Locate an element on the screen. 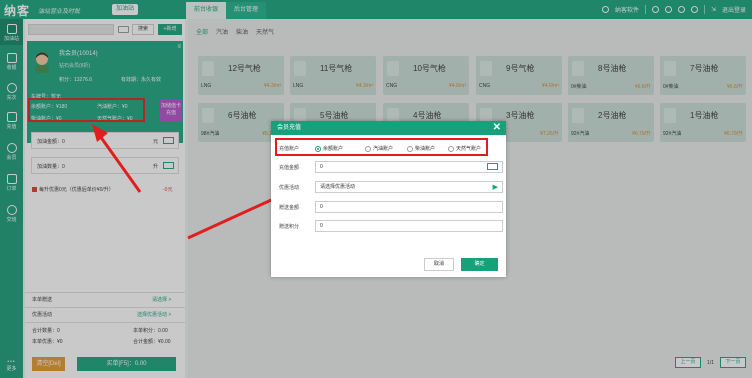 The image size is (752, 378). highlight-box is located at coordinates (381, 147).